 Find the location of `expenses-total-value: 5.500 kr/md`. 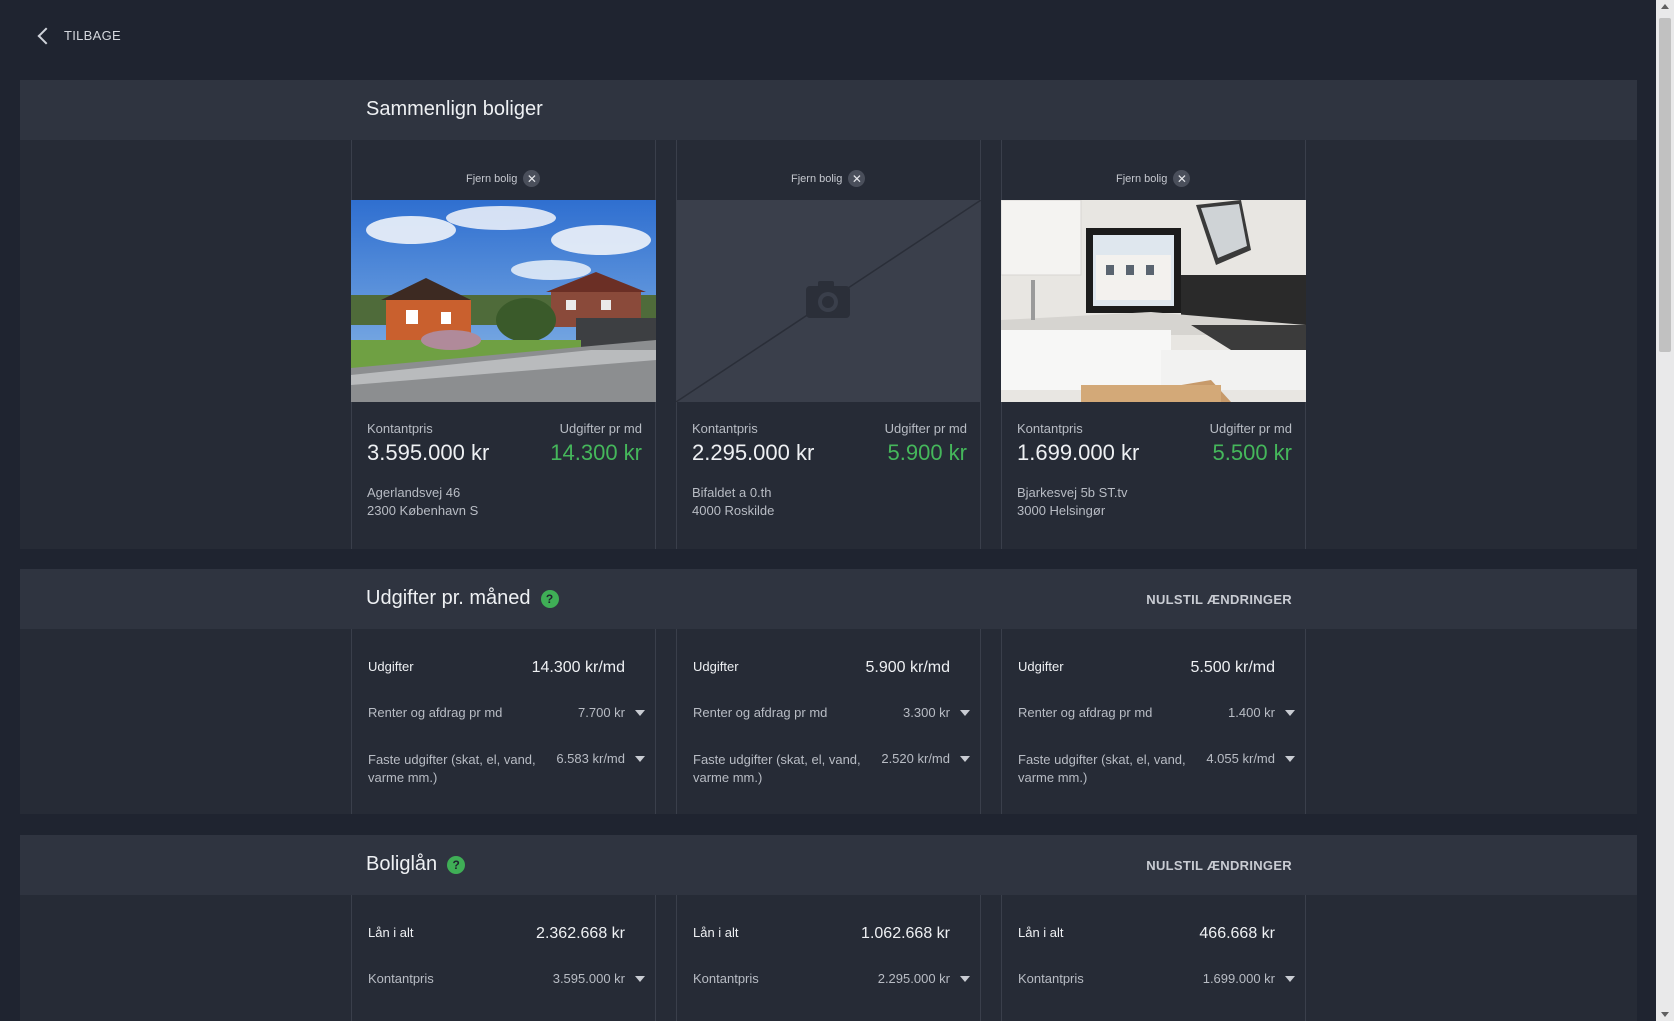

expenses-total-value: 5.500 kr/md is located at coordinates (1232, 667).